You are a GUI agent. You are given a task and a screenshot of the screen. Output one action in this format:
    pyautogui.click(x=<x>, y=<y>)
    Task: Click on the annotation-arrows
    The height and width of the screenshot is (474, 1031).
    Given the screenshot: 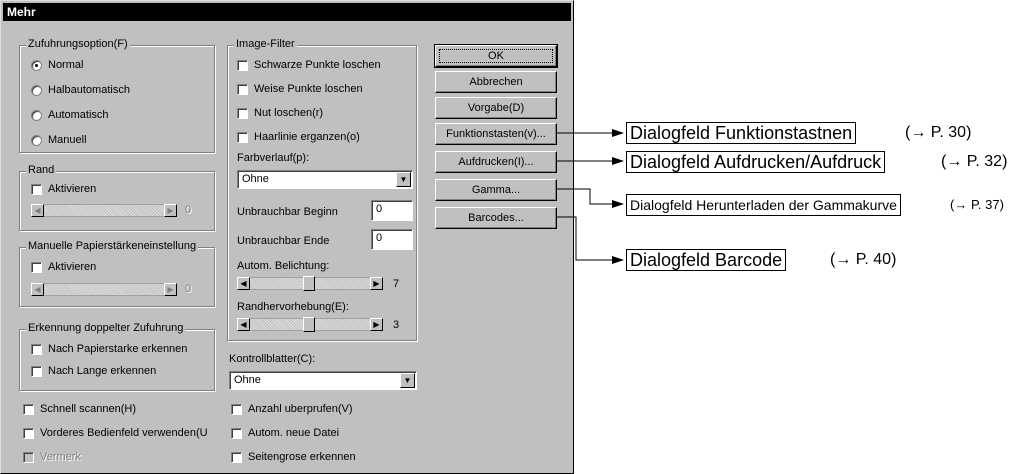 What is the action you would take?
    pyautogui.click(x=590, y=196)
    